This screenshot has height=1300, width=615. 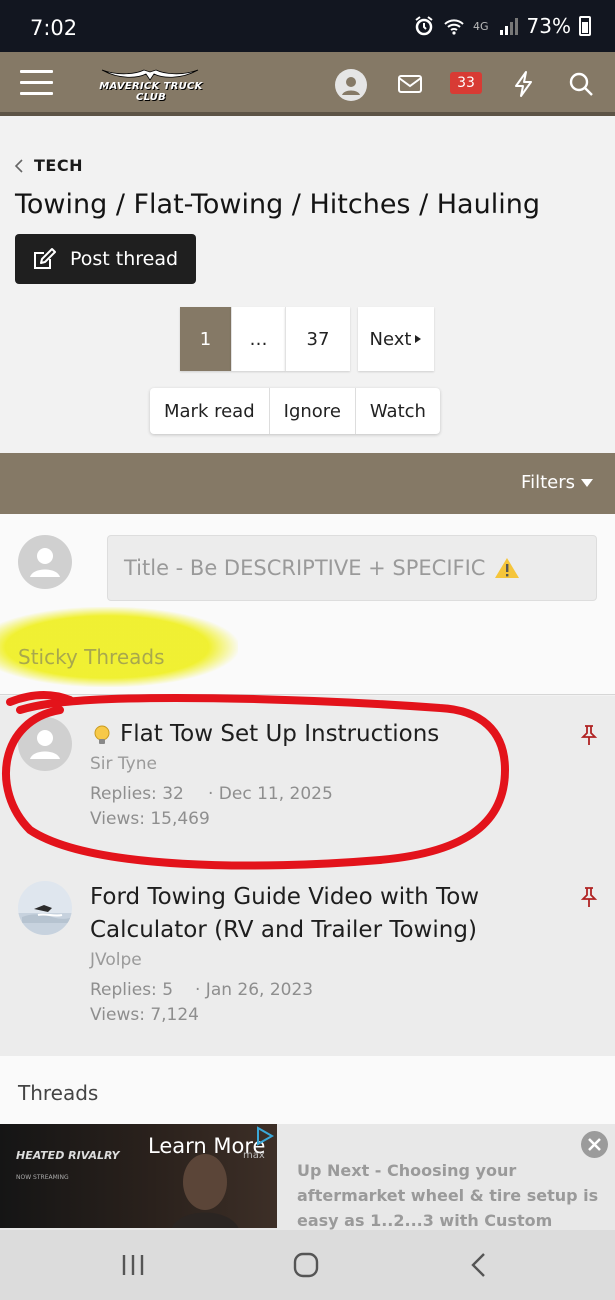 I want to click on alarm-icon, so click(x=424, y=26).